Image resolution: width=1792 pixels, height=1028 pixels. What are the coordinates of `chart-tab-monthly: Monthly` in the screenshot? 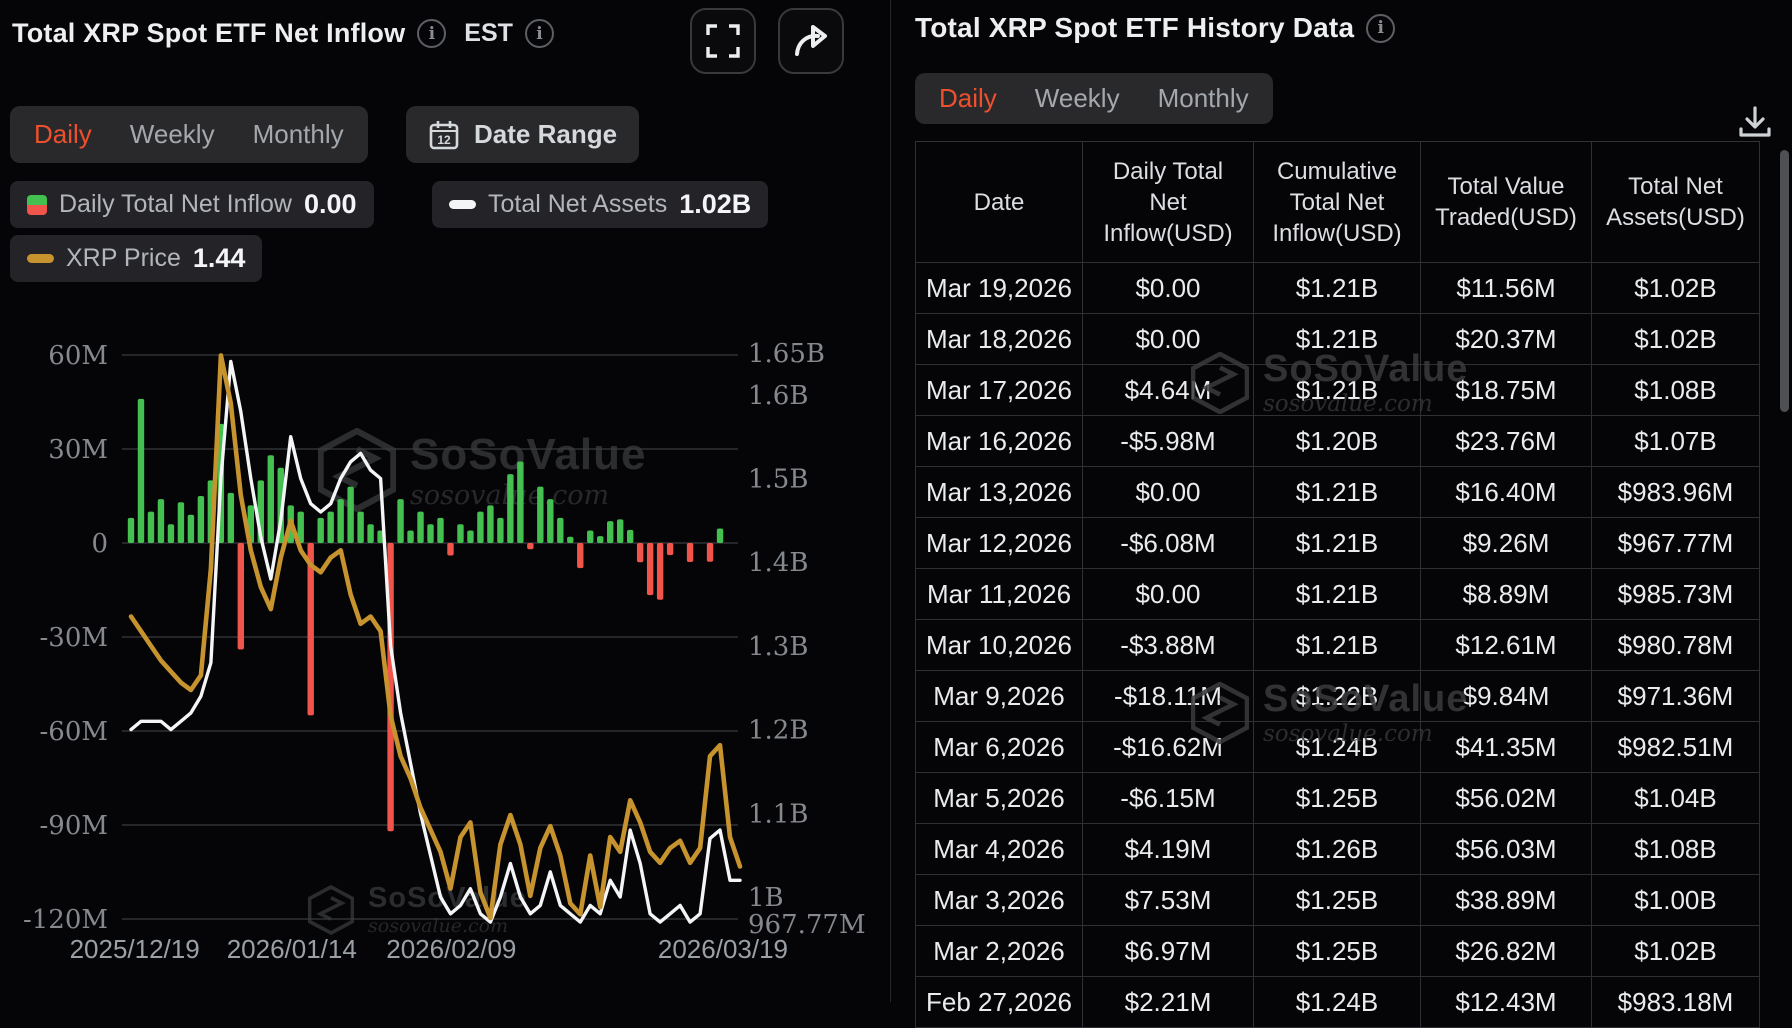 It's located at (298, 134).